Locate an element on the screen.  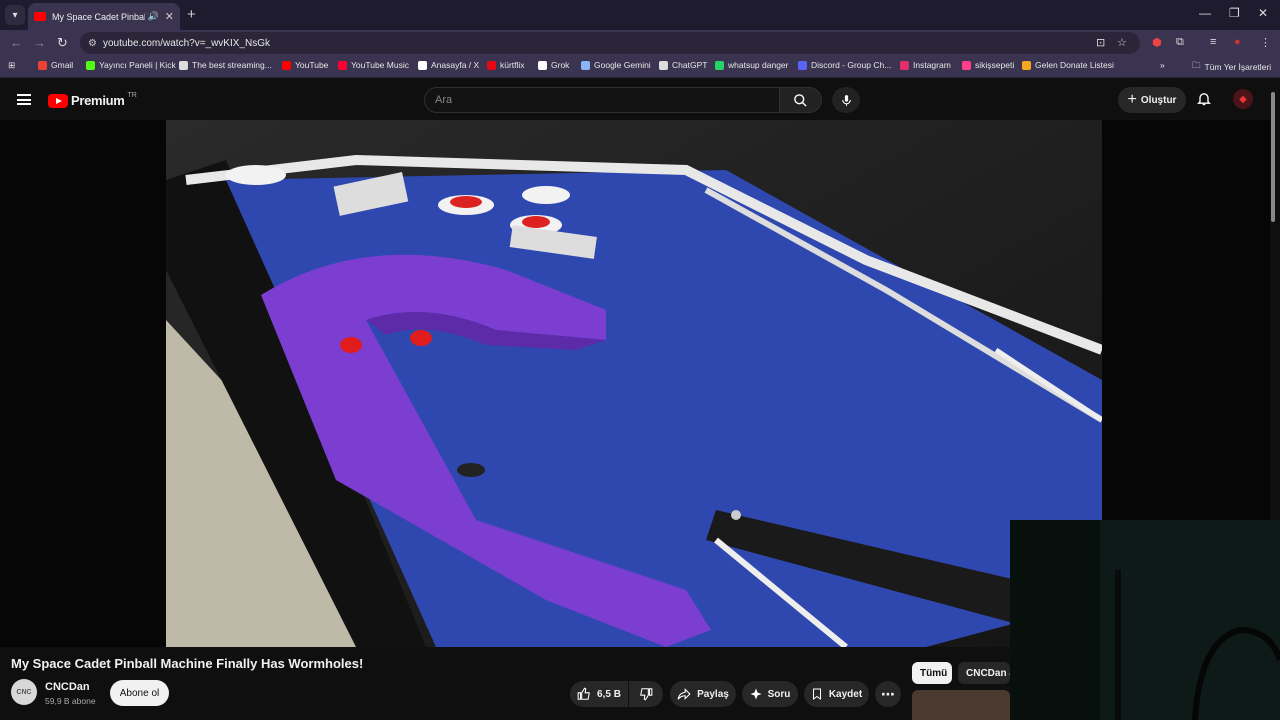
bookmark-whatsapp: whatsup danger is located at coordinates (752, 65).